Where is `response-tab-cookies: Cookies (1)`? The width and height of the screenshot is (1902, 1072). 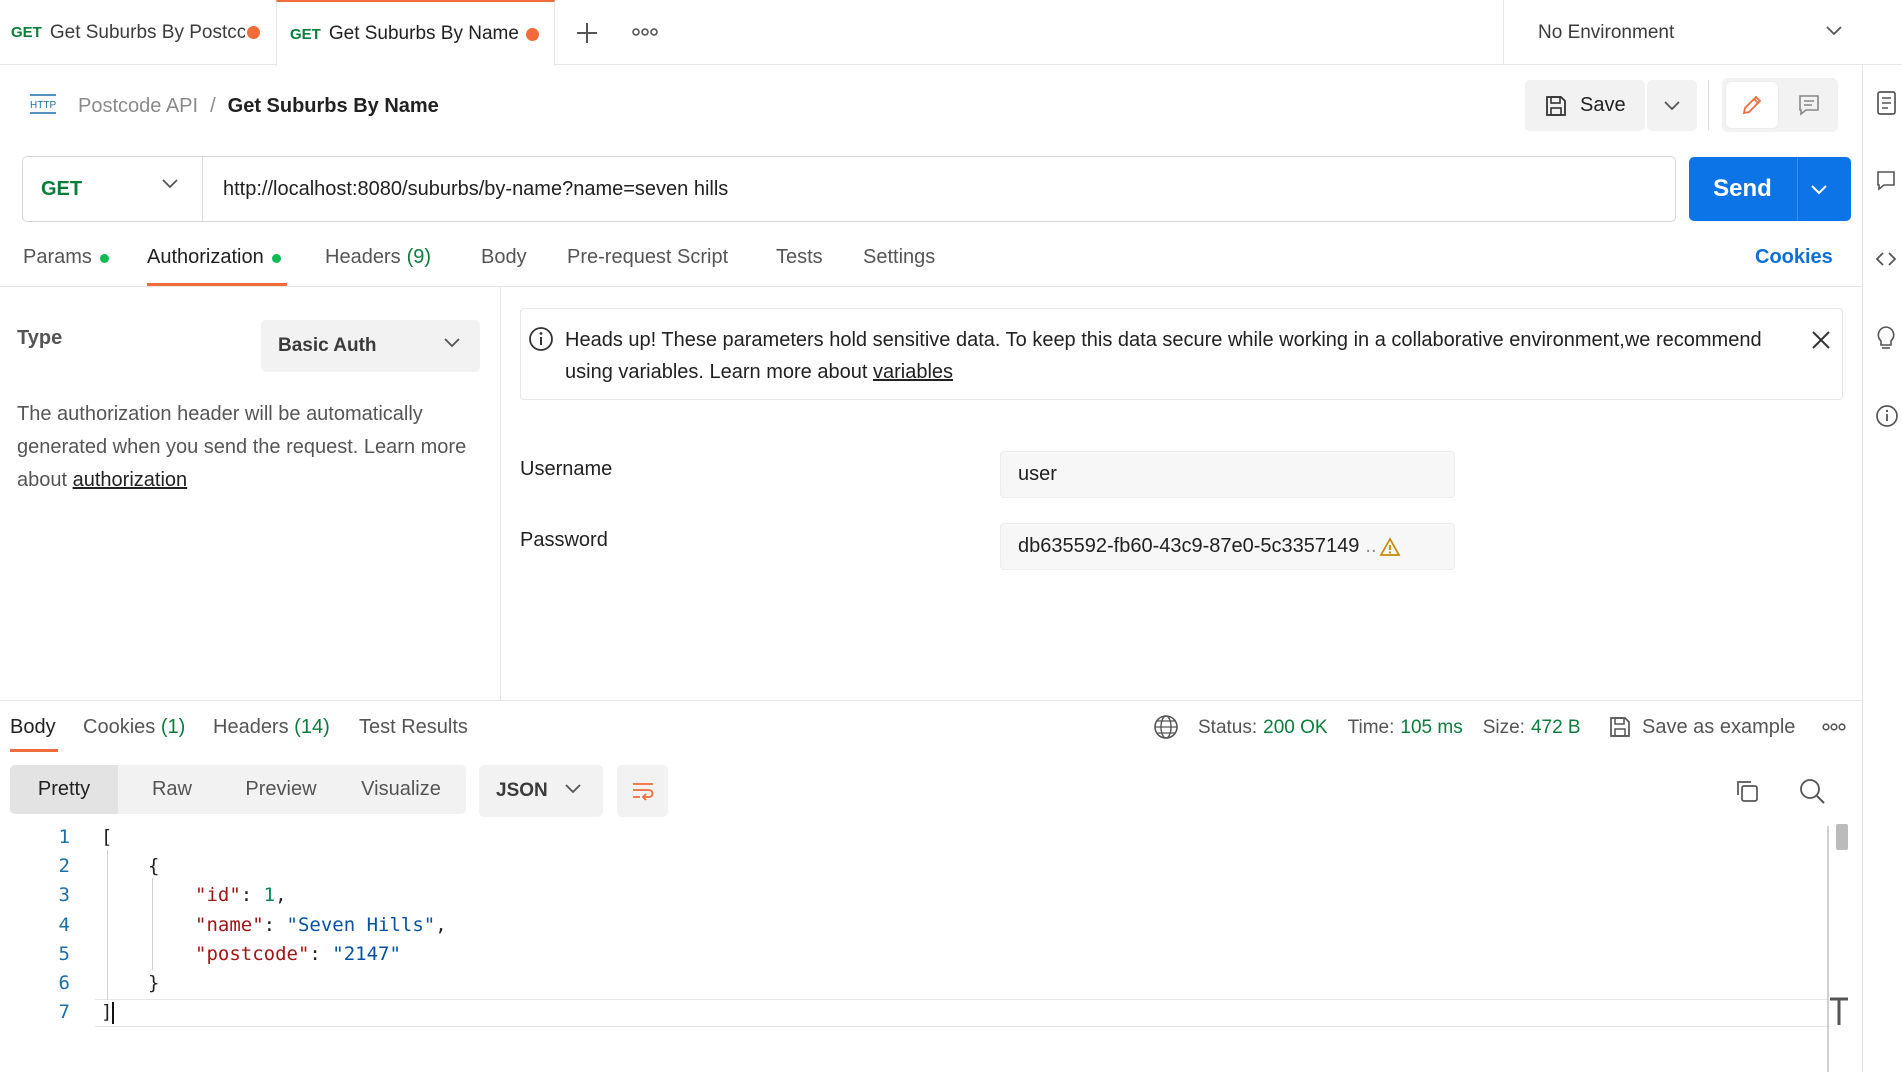 response-tab-cookies: Cookies (1) is located at coordinates (134, 727).